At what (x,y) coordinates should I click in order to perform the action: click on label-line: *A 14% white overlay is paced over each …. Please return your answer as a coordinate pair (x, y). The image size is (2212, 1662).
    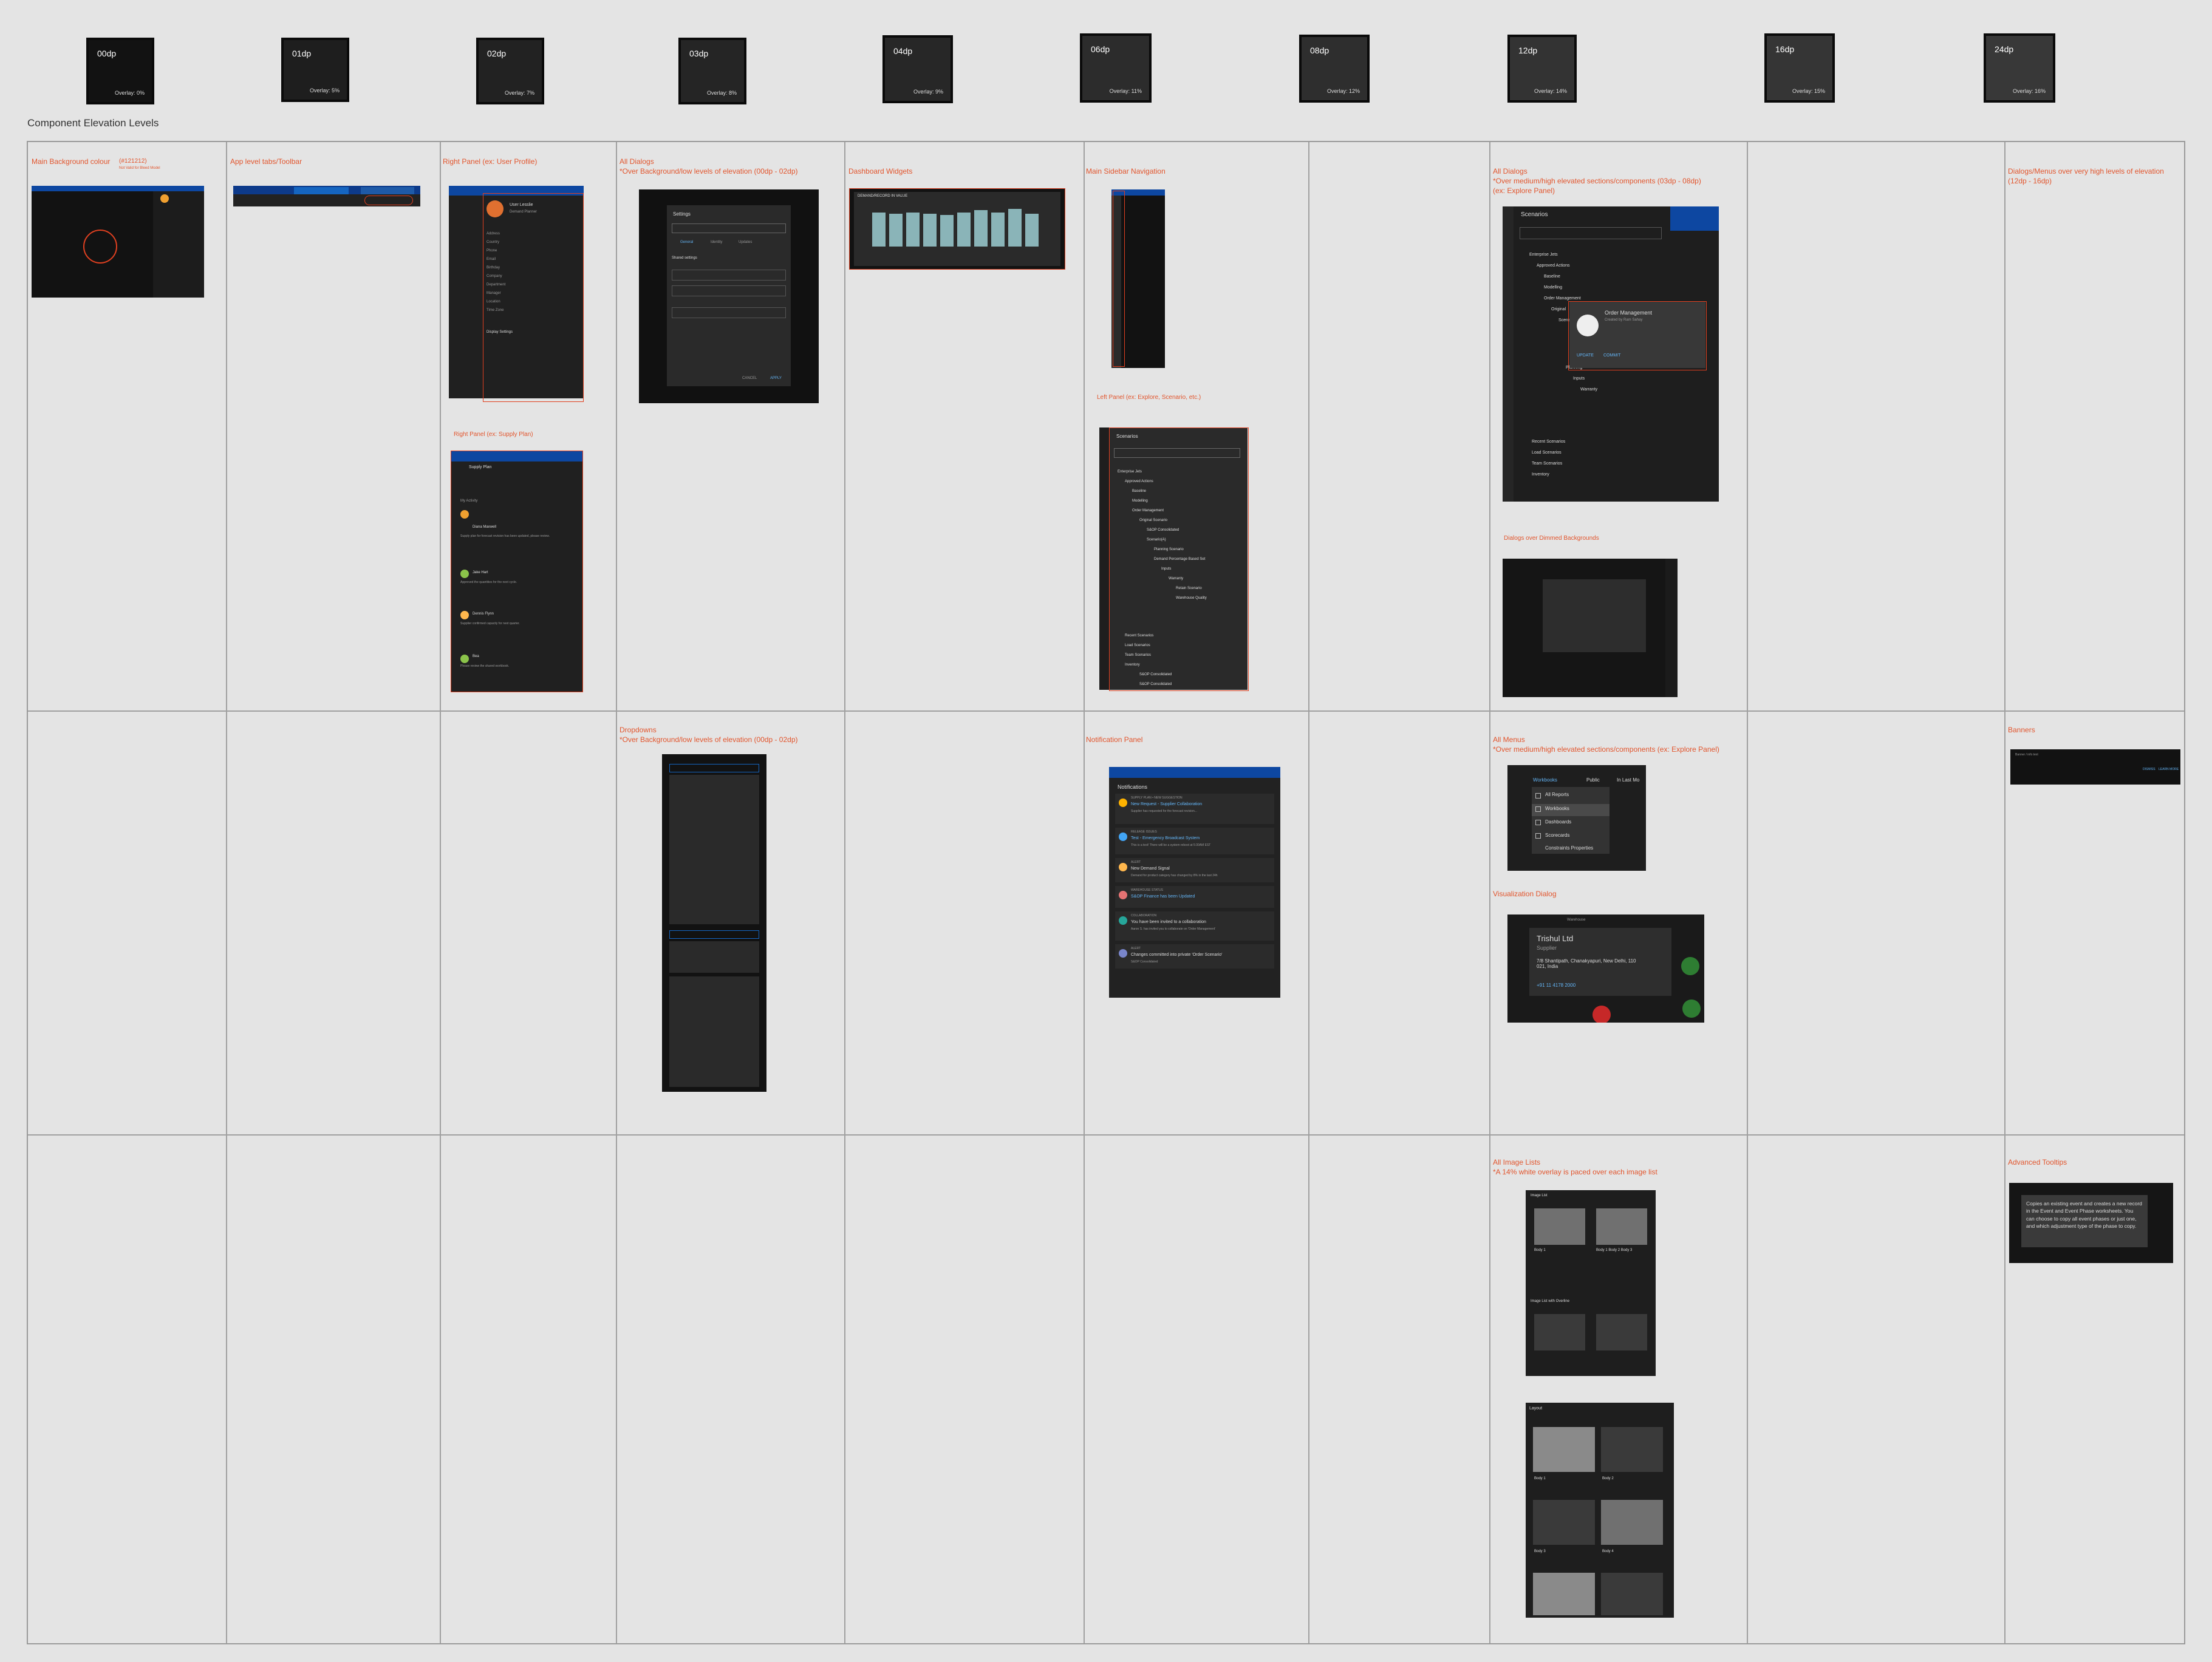
    Looking at the image, I should click on (1575, 1172).